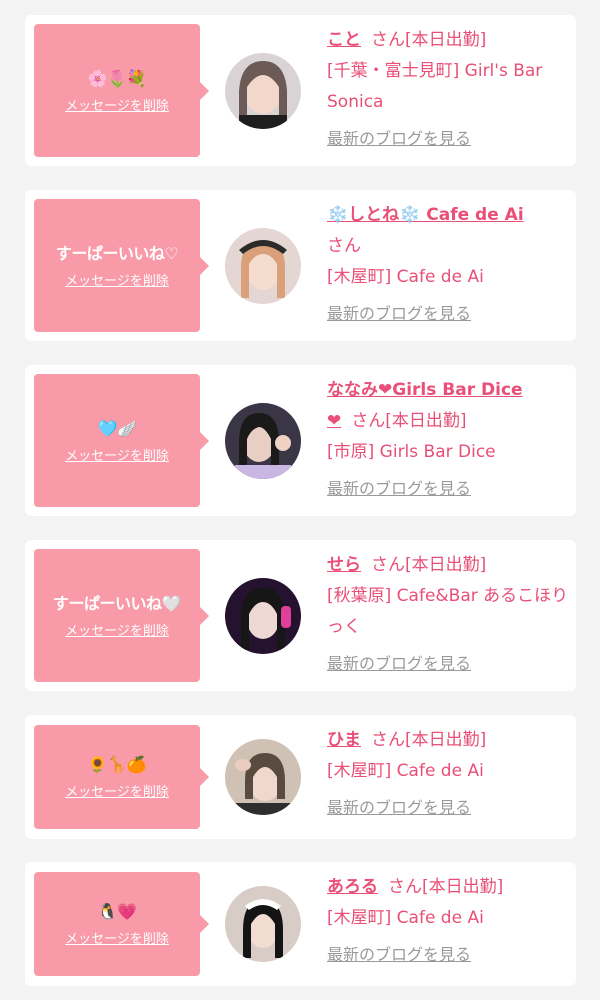  I want to click on message-bubble: すーぱーいいね🤍 メッセージを削除, so click(121, 615).